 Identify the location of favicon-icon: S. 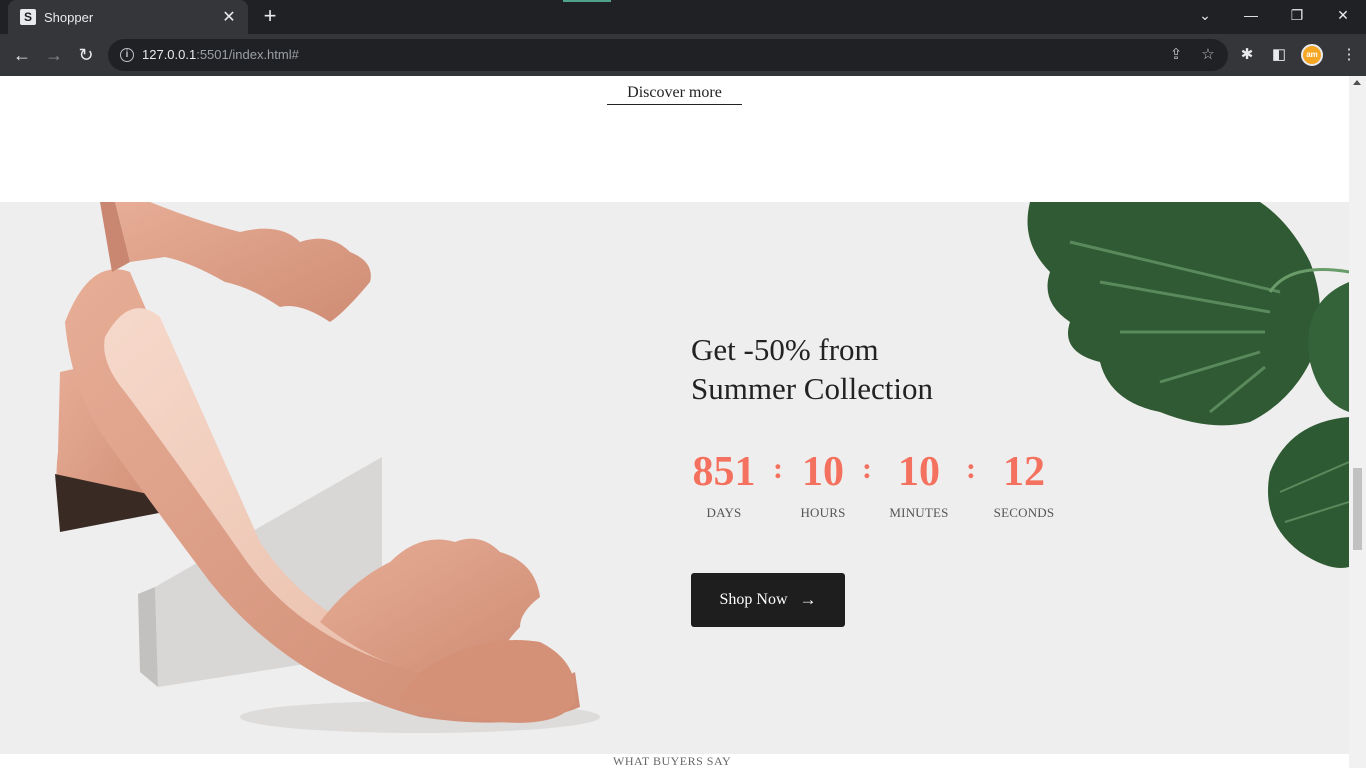
(28, 17).